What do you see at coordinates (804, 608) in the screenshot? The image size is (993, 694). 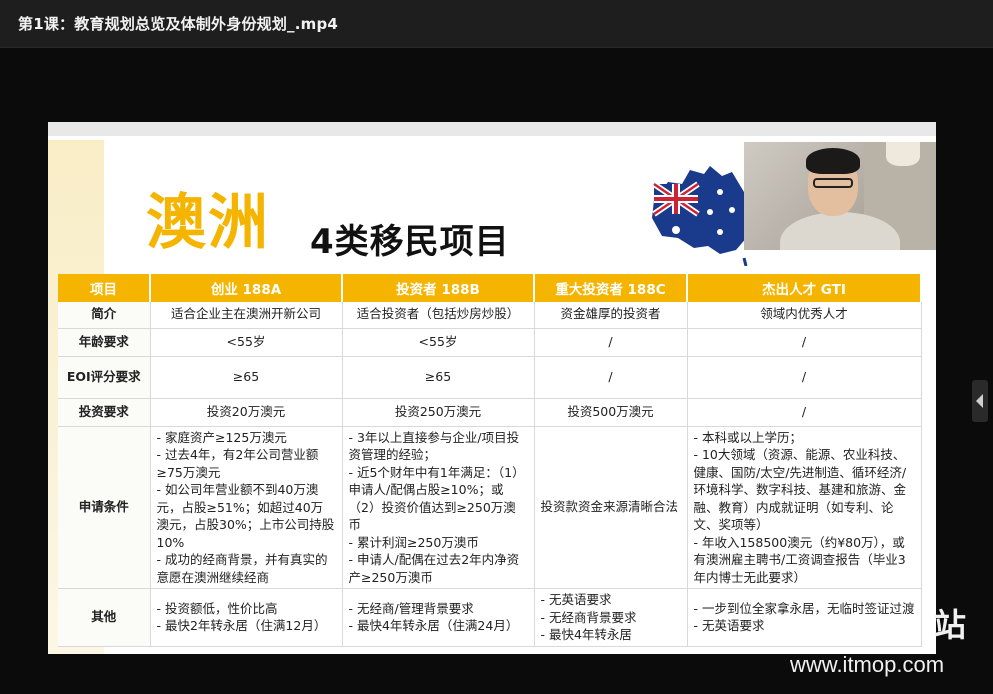 I see `list-item: - 一步到位全家拿永居，无临时签证过渡` at bounding box center [804, 608].